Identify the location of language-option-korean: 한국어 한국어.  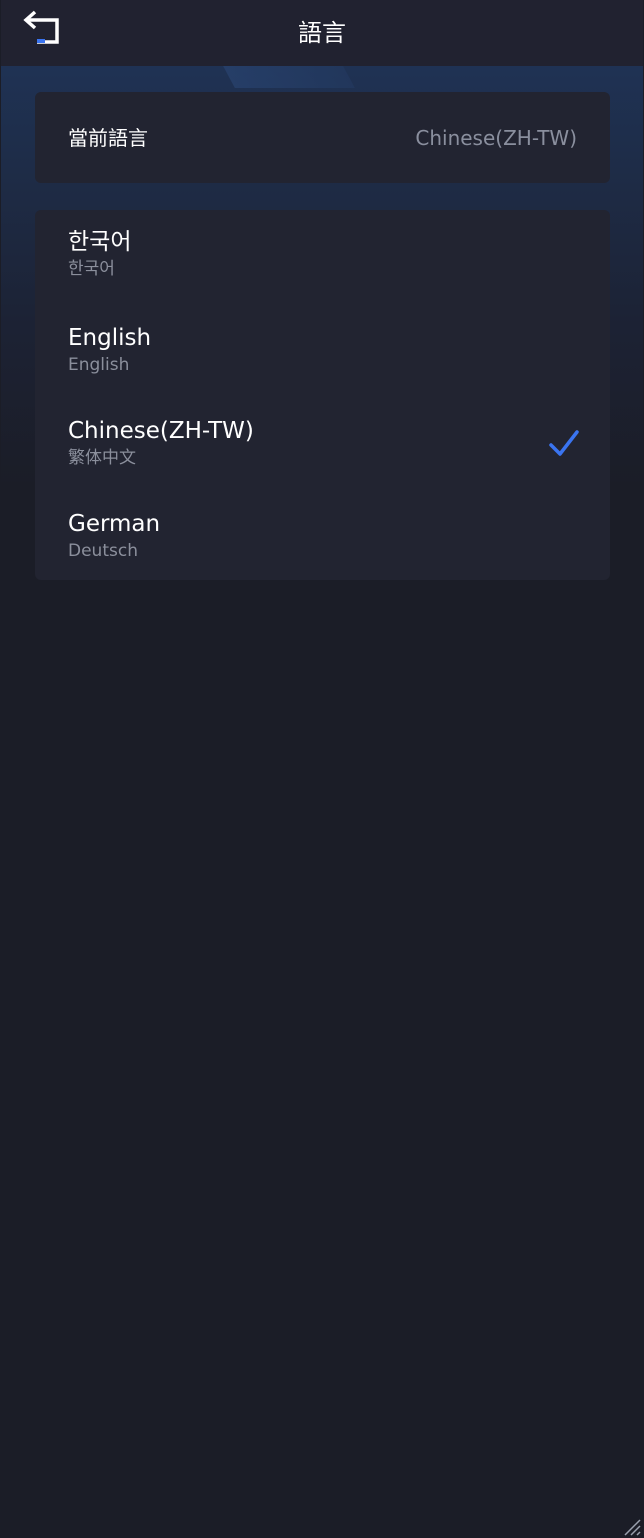
(322, 256).